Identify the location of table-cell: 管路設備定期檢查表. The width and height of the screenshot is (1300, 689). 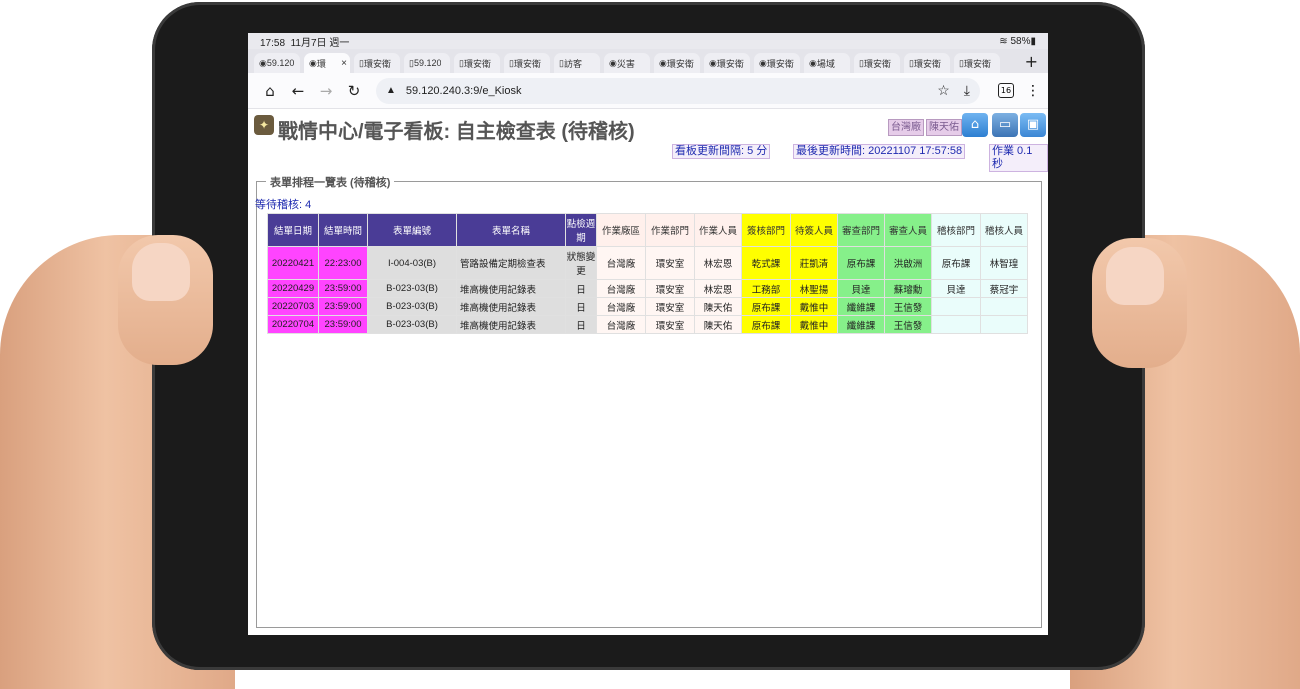
(511, 263).